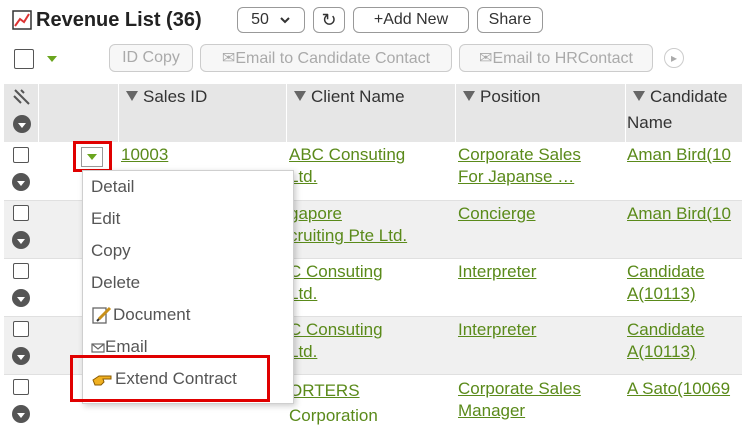 This screenshot has height=428, width=742. Describe the element at coordinates (111, 251) in the screenshot. I see `menu-item-copy: Copy` at that location.